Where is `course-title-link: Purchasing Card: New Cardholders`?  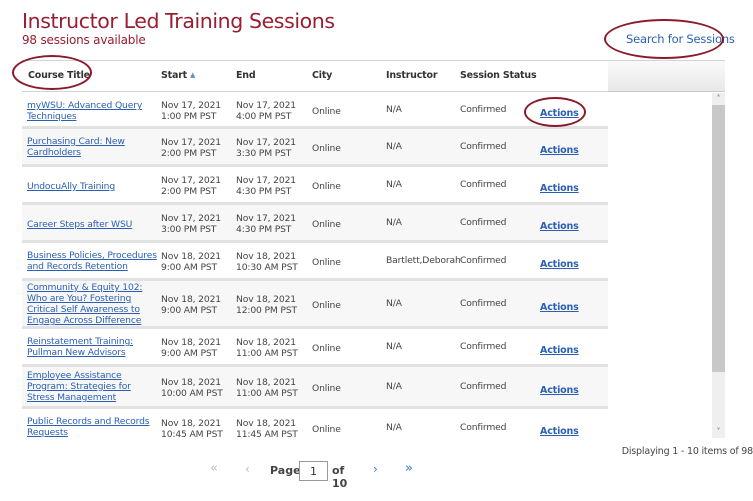 course-title-link: Purchasing Card: New Cardholders is located at coordinates (76, 147).